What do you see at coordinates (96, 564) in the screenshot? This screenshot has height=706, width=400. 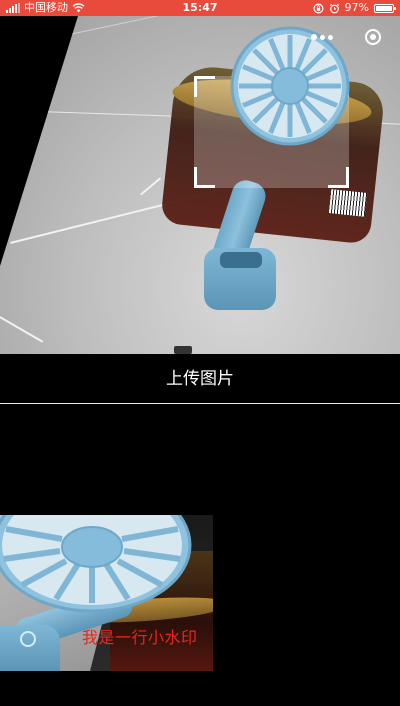 I see `result-fan-head` at bounding box center [96, 564].